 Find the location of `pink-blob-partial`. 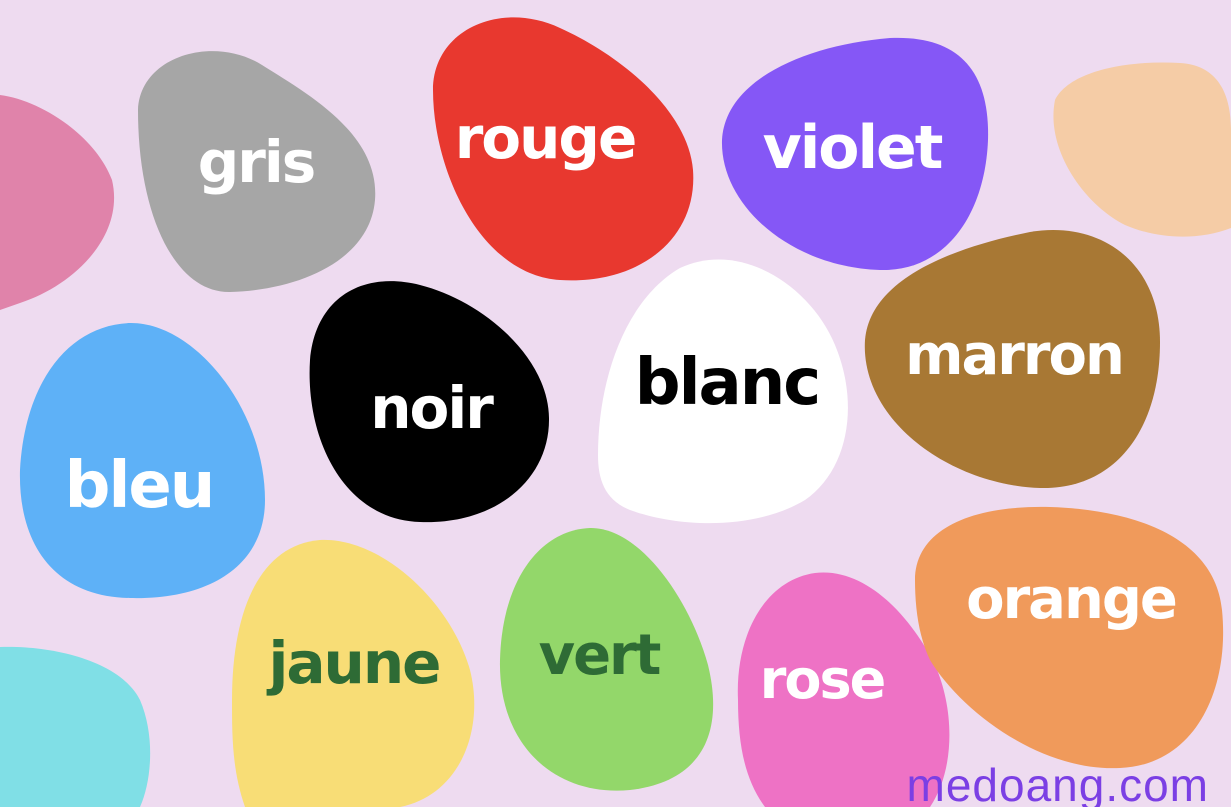

pink-blob-partial is located at coordinates (57, 202).